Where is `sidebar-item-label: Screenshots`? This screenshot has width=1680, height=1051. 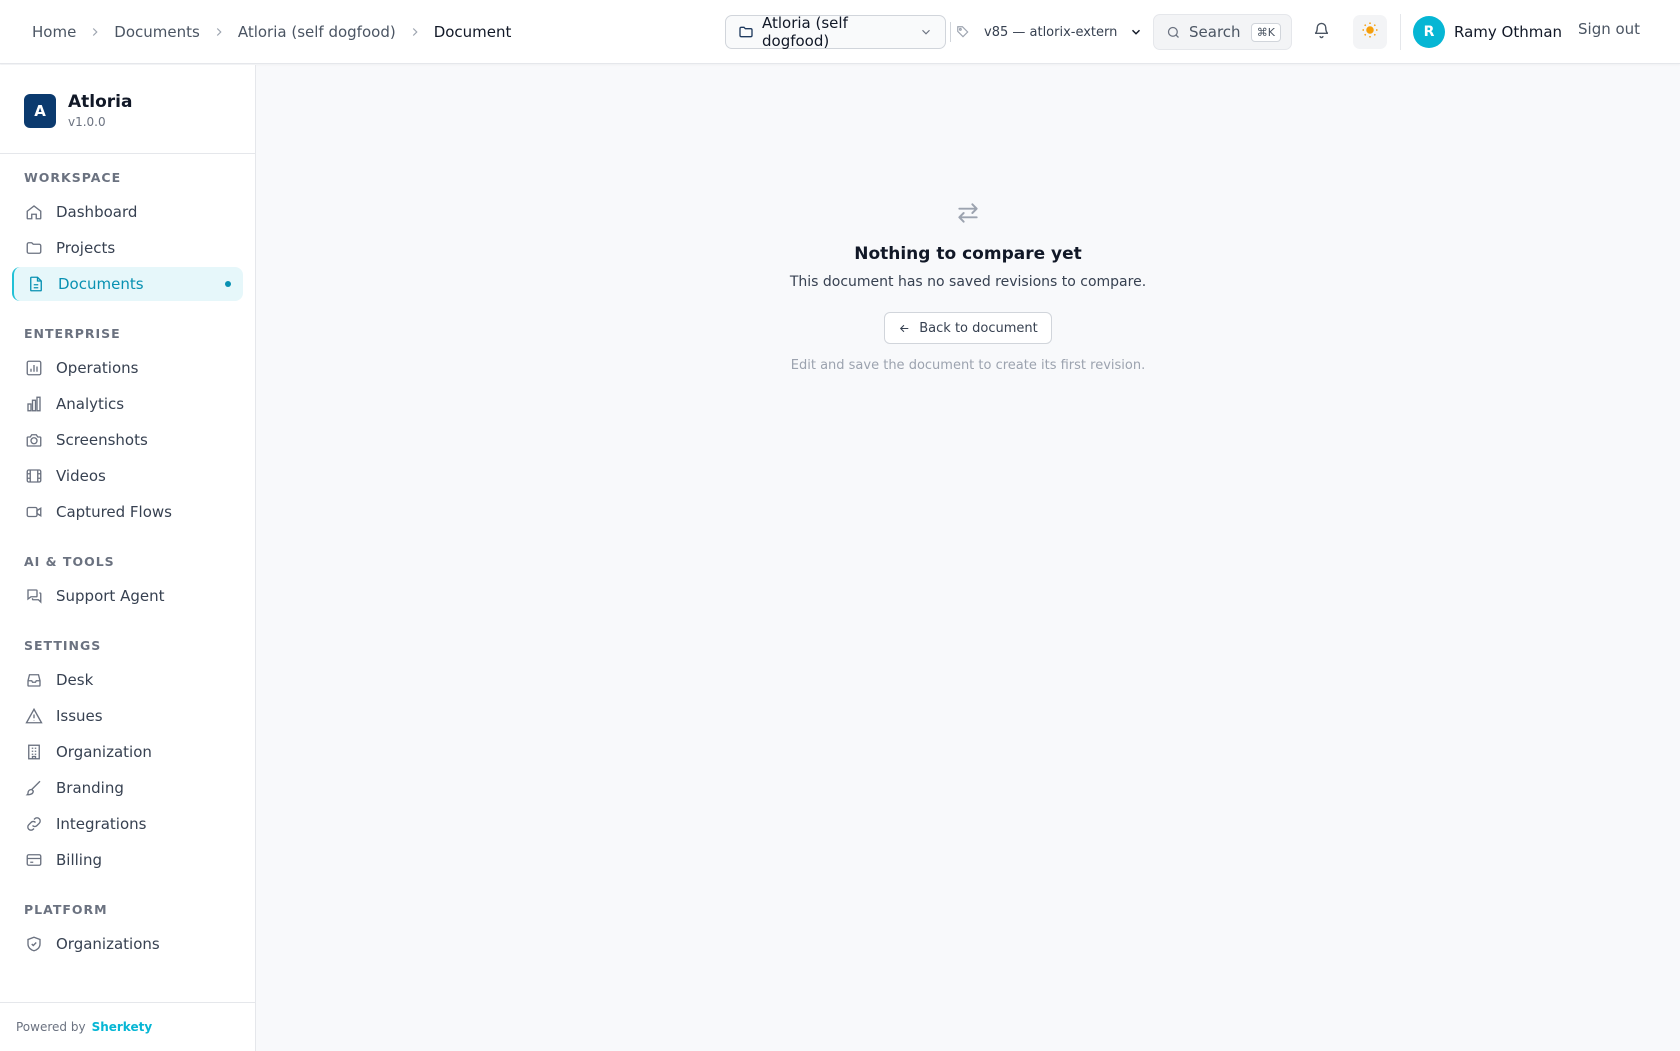
sidebar-item-label: Screenshots is located at coordinates (102, 440).